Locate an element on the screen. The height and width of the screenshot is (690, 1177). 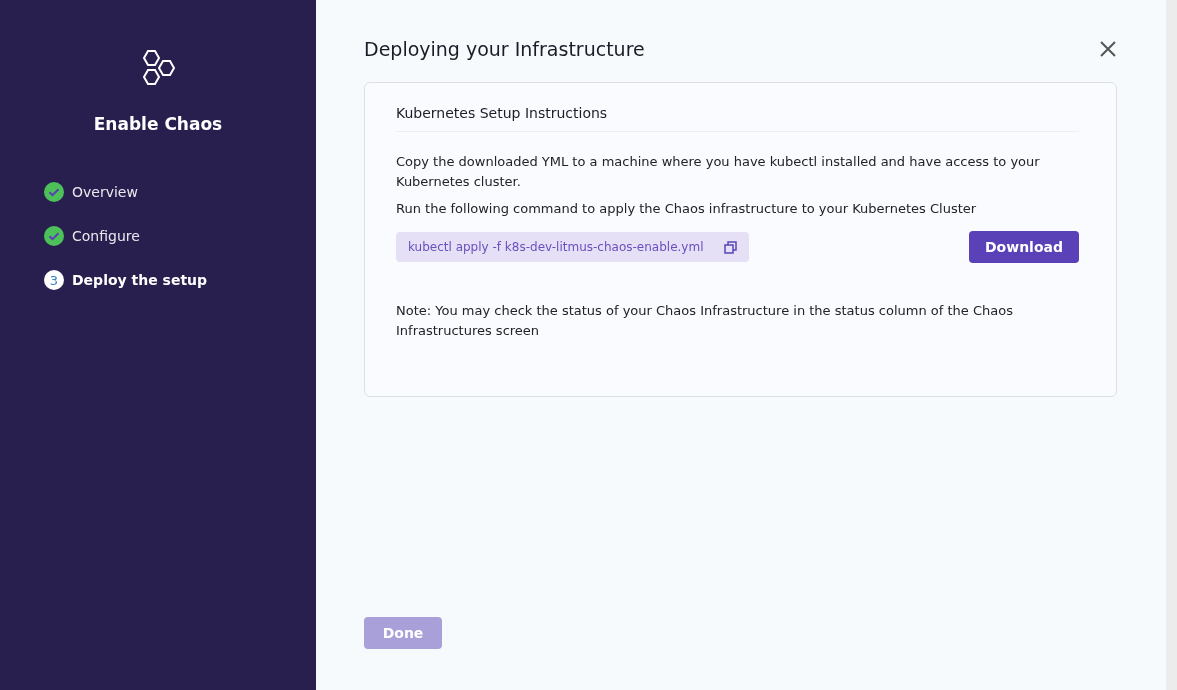
step-label: Overview is located at coordinates (105, 192).